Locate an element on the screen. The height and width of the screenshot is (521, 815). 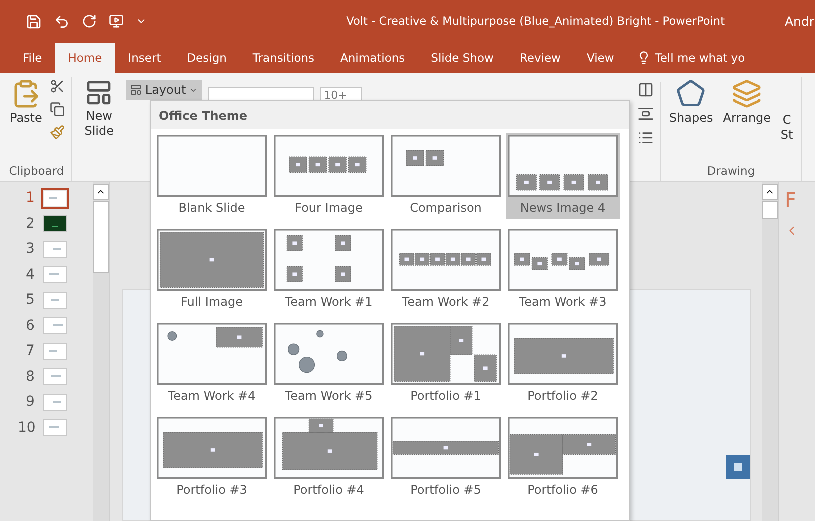
scissors-icon is located at coordinates (58, 86).